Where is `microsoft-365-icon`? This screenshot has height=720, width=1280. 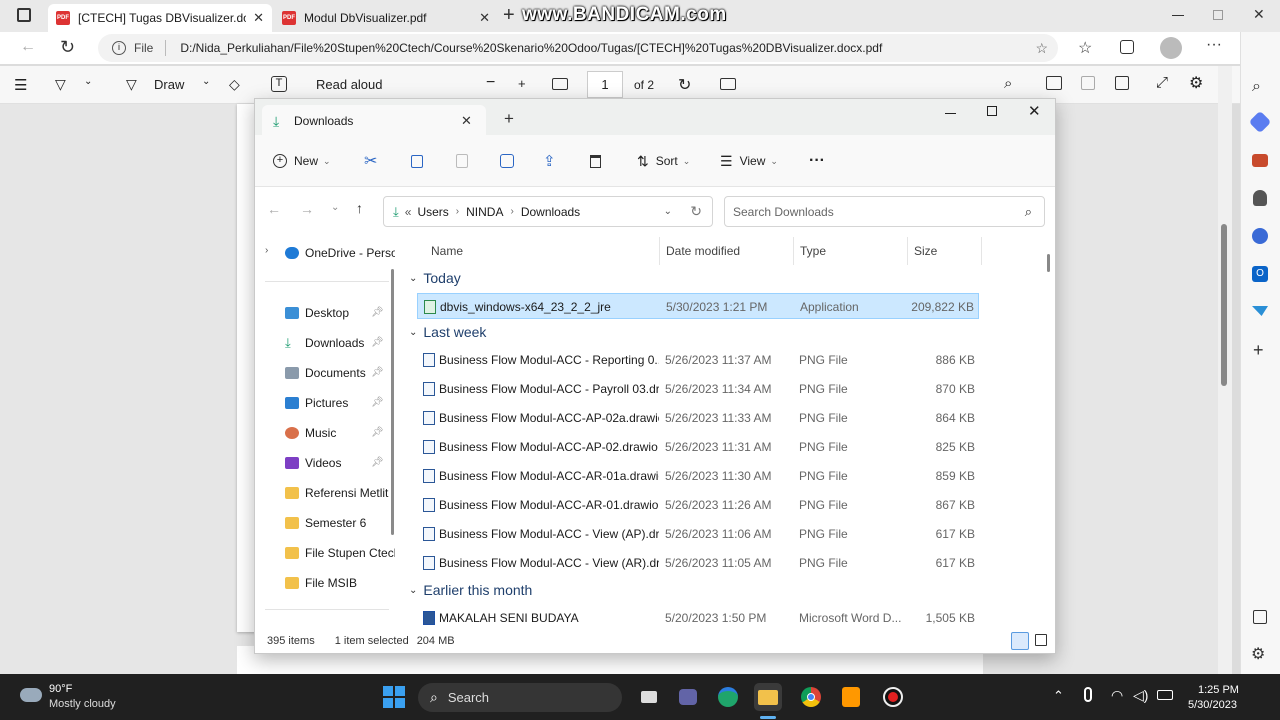
microsoft-365-icon is located at coordinates (1260, 236).